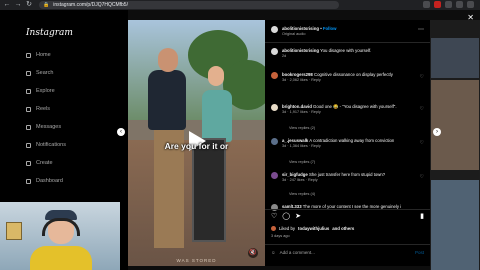 This screenshot has height=270, width=480. What do you see at coordinates (455, 145) in the screenshot?
I see `next-post-preview` at bounding box center [455, 145].